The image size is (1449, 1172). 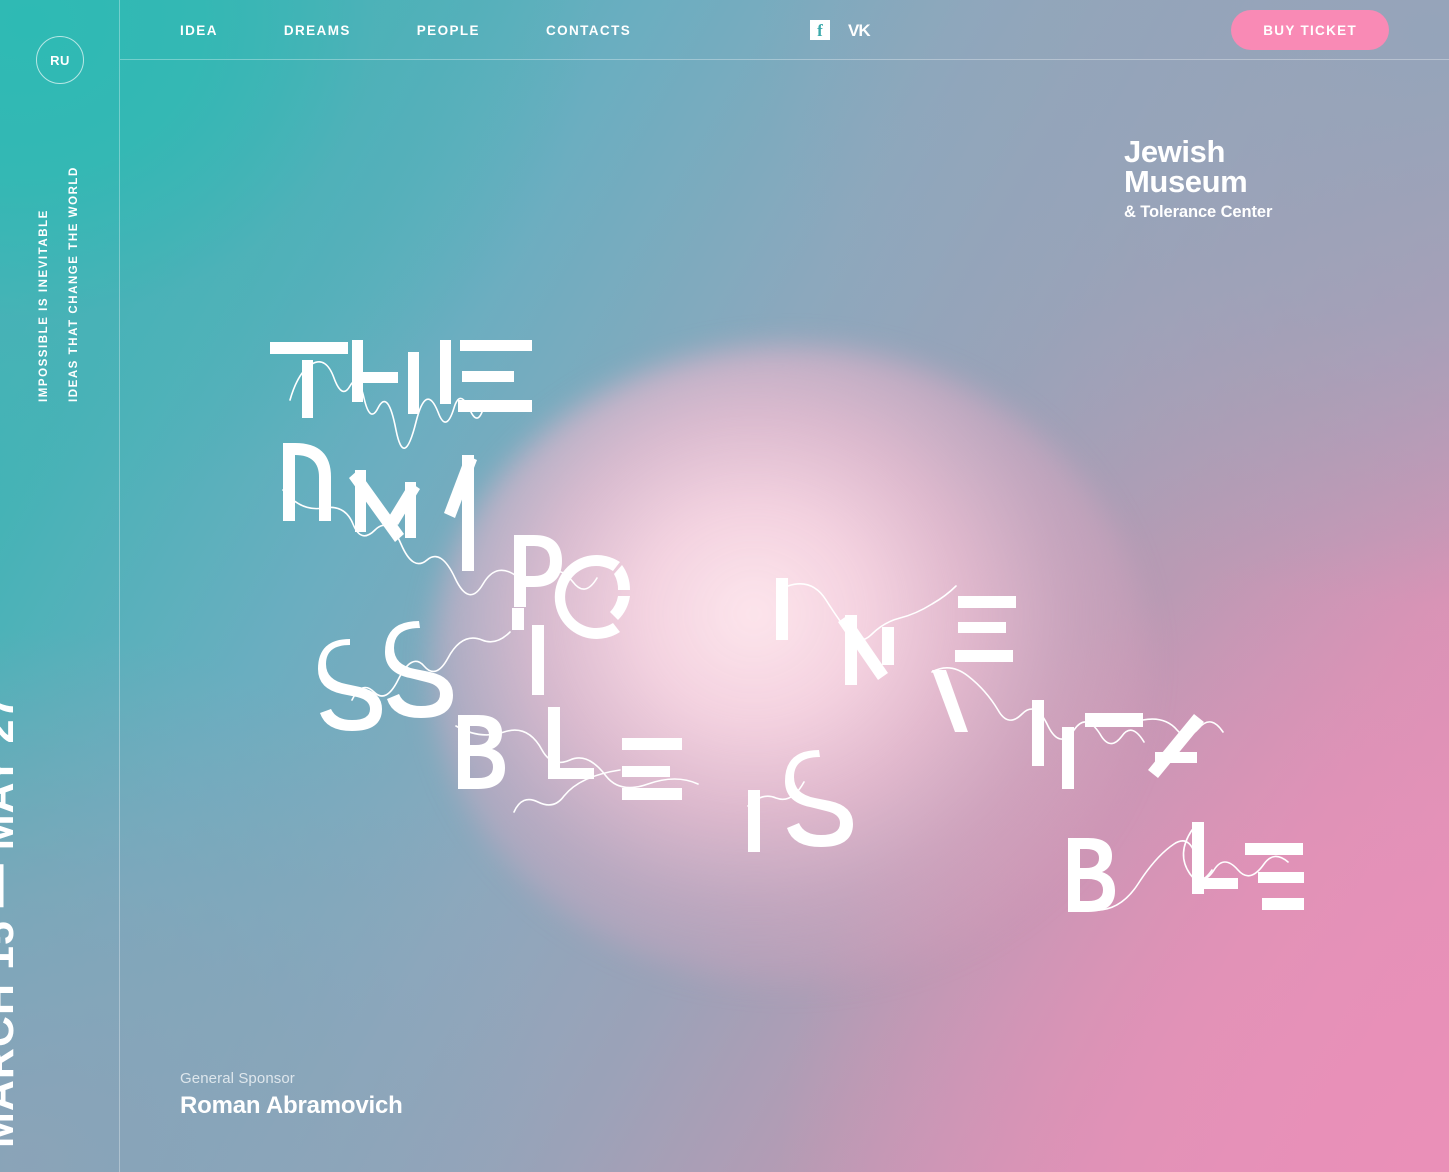 I want to click on sponsor-block: General Sponsor Roman Abramovich, so click(x=291, y=1095).